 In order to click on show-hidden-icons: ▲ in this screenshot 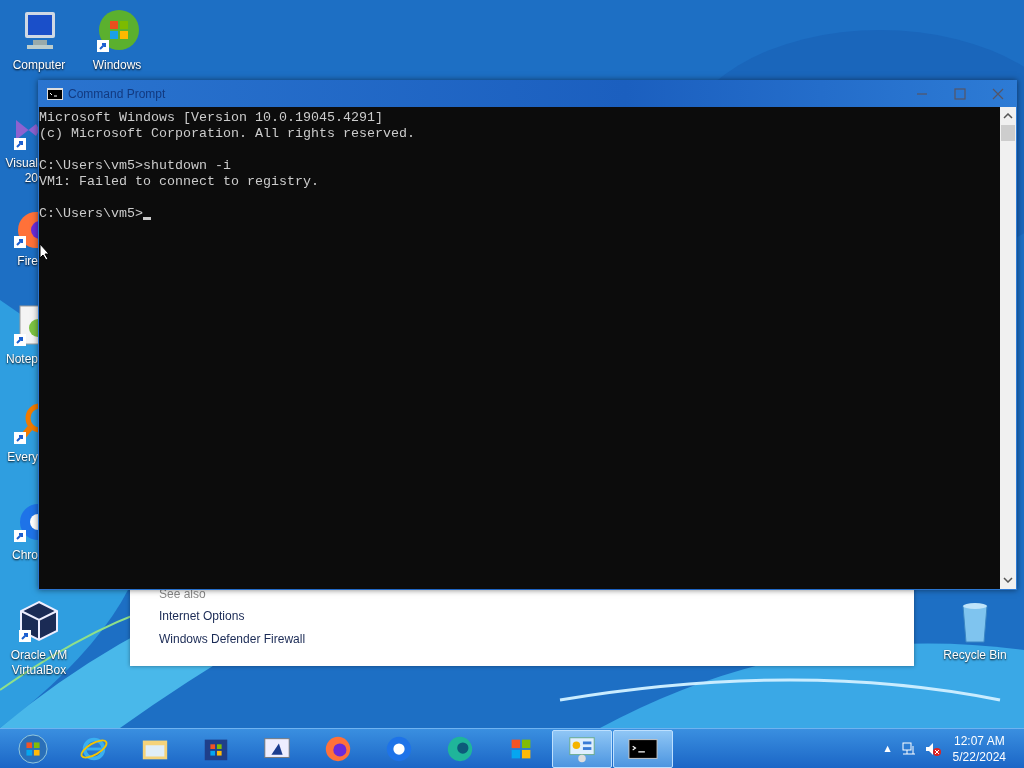, I will do `click(887, 748)`.